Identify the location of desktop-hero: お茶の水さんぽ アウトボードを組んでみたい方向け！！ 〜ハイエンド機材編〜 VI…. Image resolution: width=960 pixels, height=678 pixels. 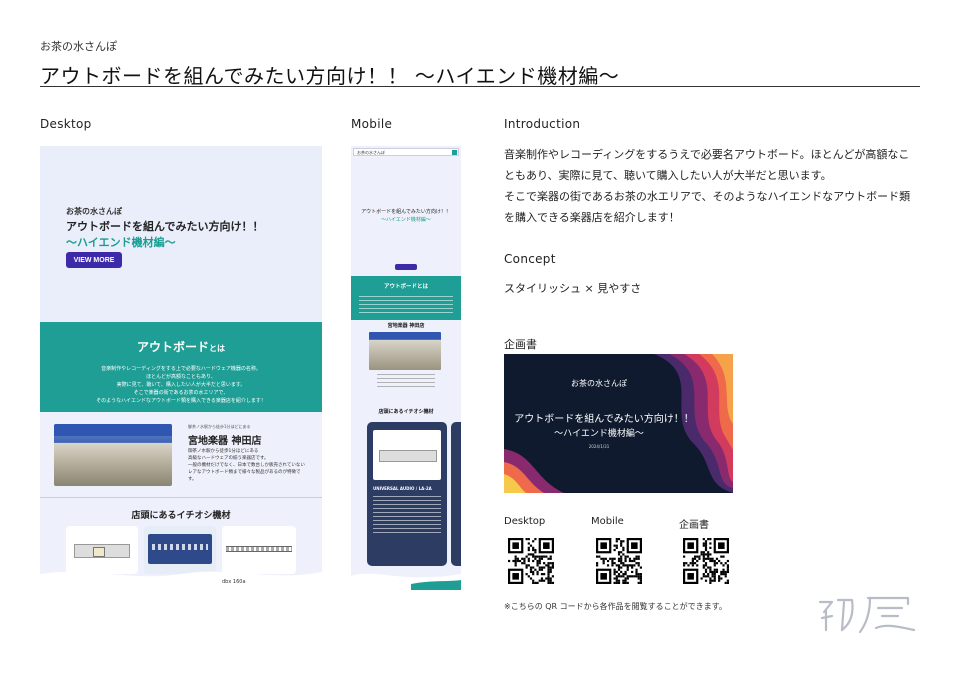
(181, 234).